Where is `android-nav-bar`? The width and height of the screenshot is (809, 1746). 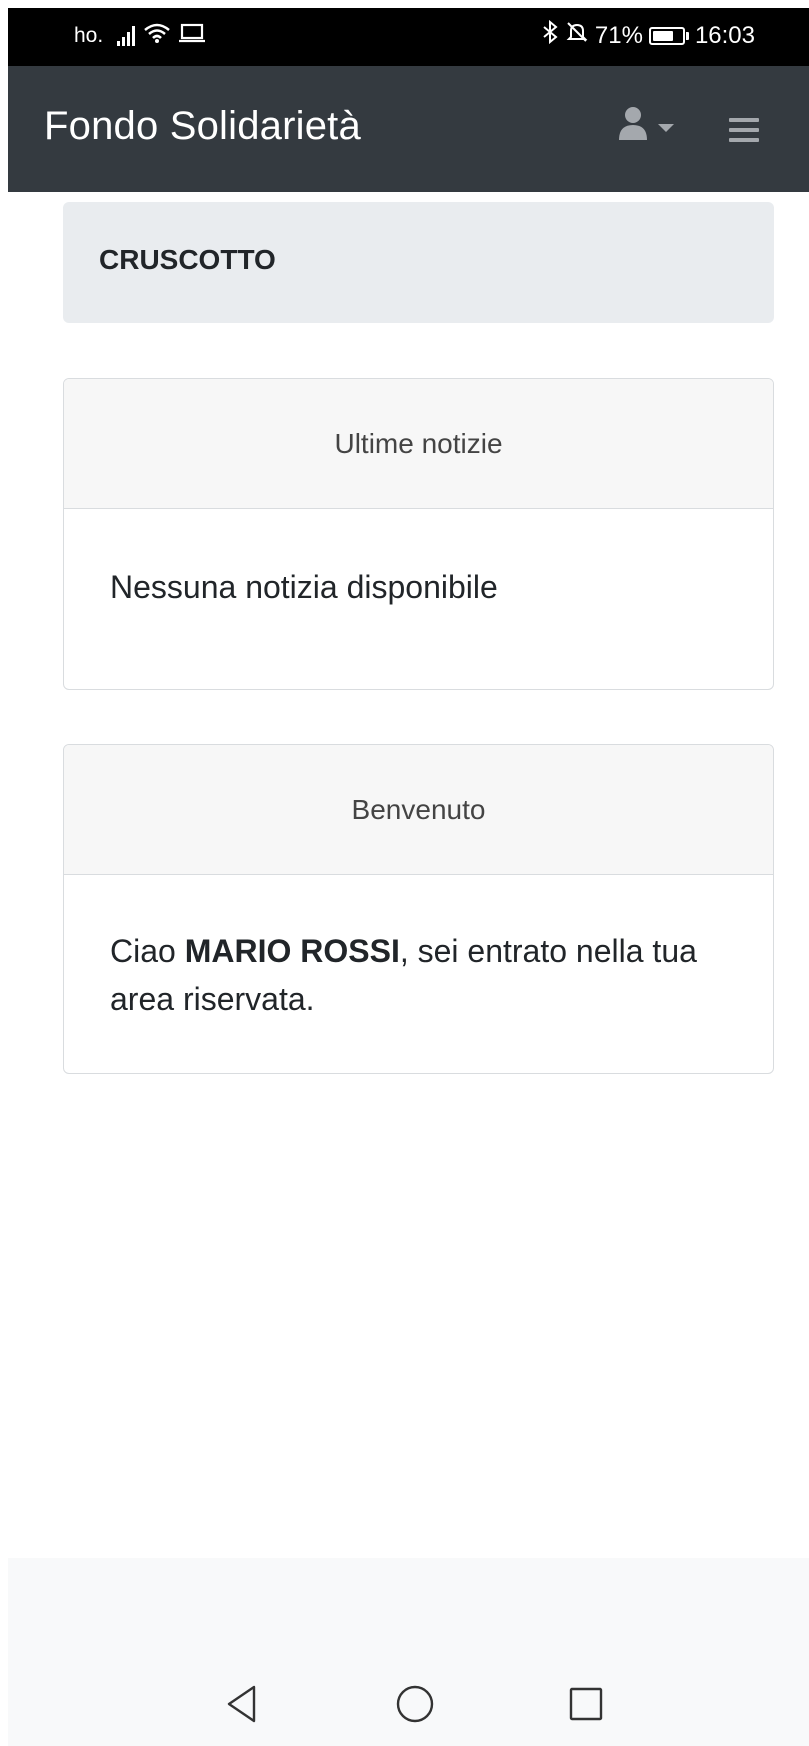
android-nav-bar is located at coordinates (408, 1707).